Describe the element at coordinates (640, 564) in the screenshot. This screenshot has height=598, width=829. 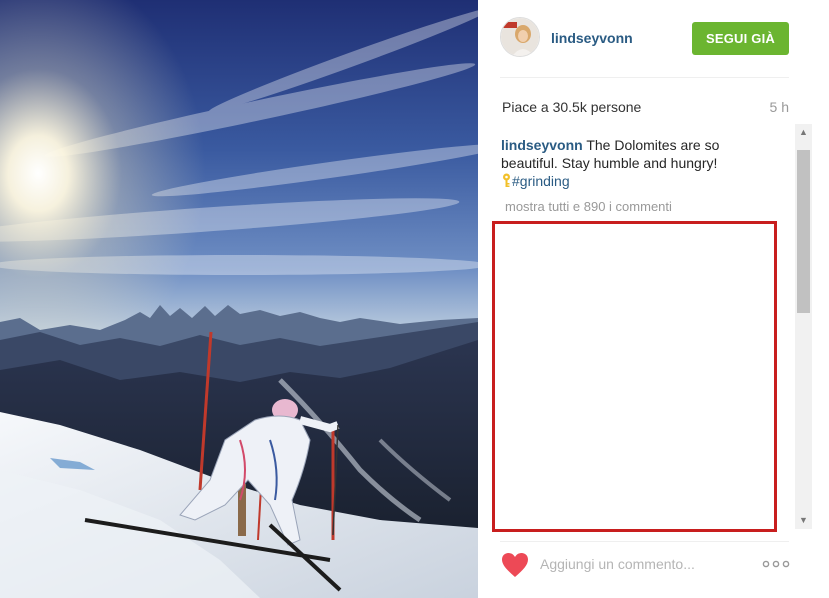
I see `add-comment-input` at that location.